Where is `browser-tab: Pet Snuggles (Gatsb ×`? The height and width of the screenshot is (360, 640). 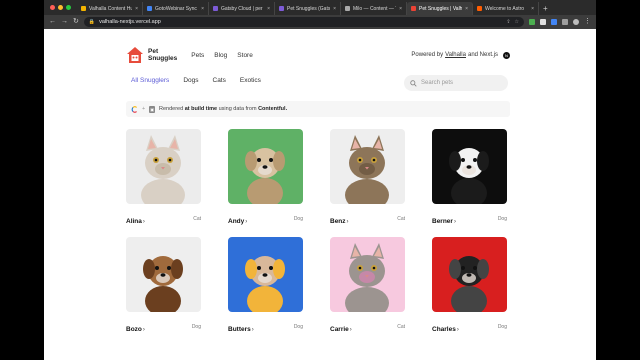 browser-tab: Pet Snuggles (Gatsb × is located at coordinates (308, 8).